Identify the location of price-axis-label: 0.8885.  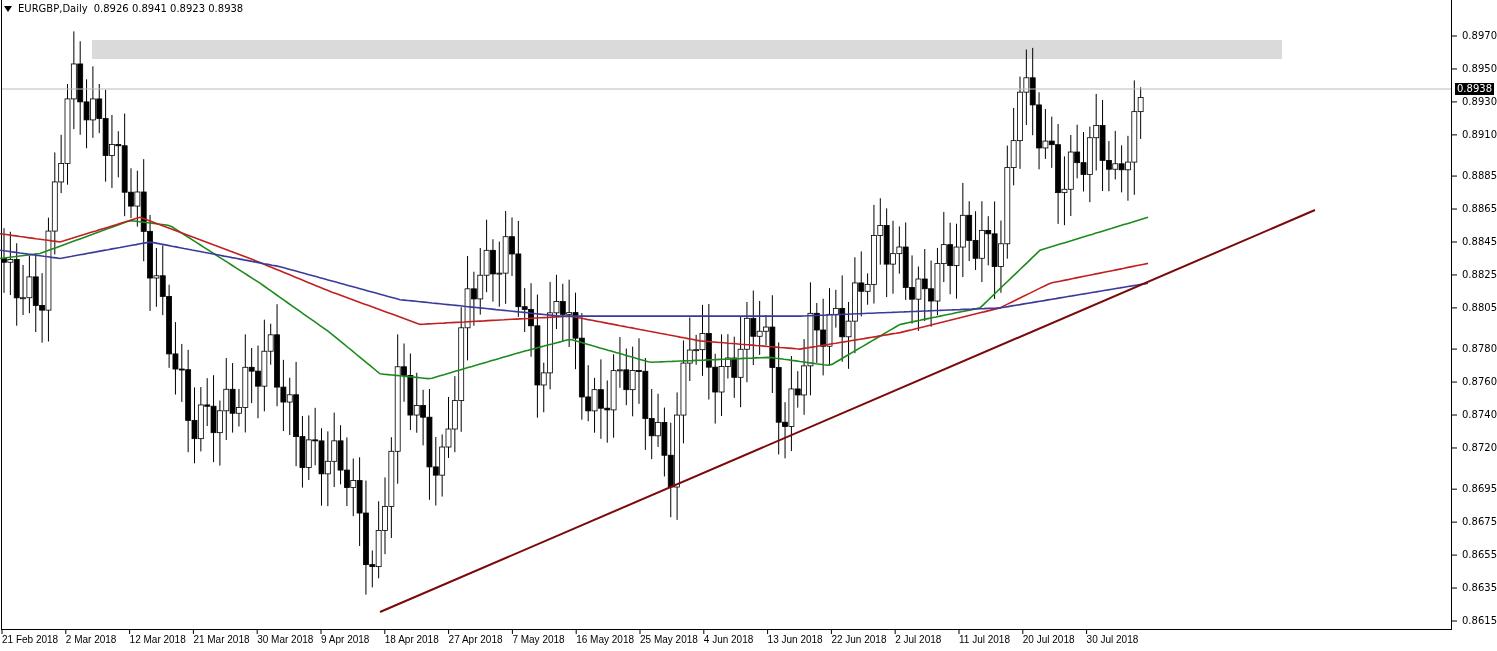
(1479, 176).